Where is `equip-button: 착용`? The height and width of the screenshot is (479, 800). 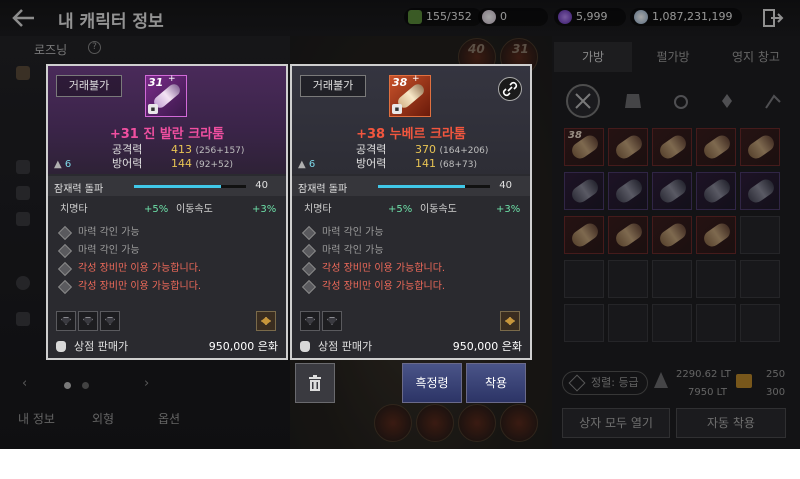 equip-button: 착용 is located at coordinates (496, 383).